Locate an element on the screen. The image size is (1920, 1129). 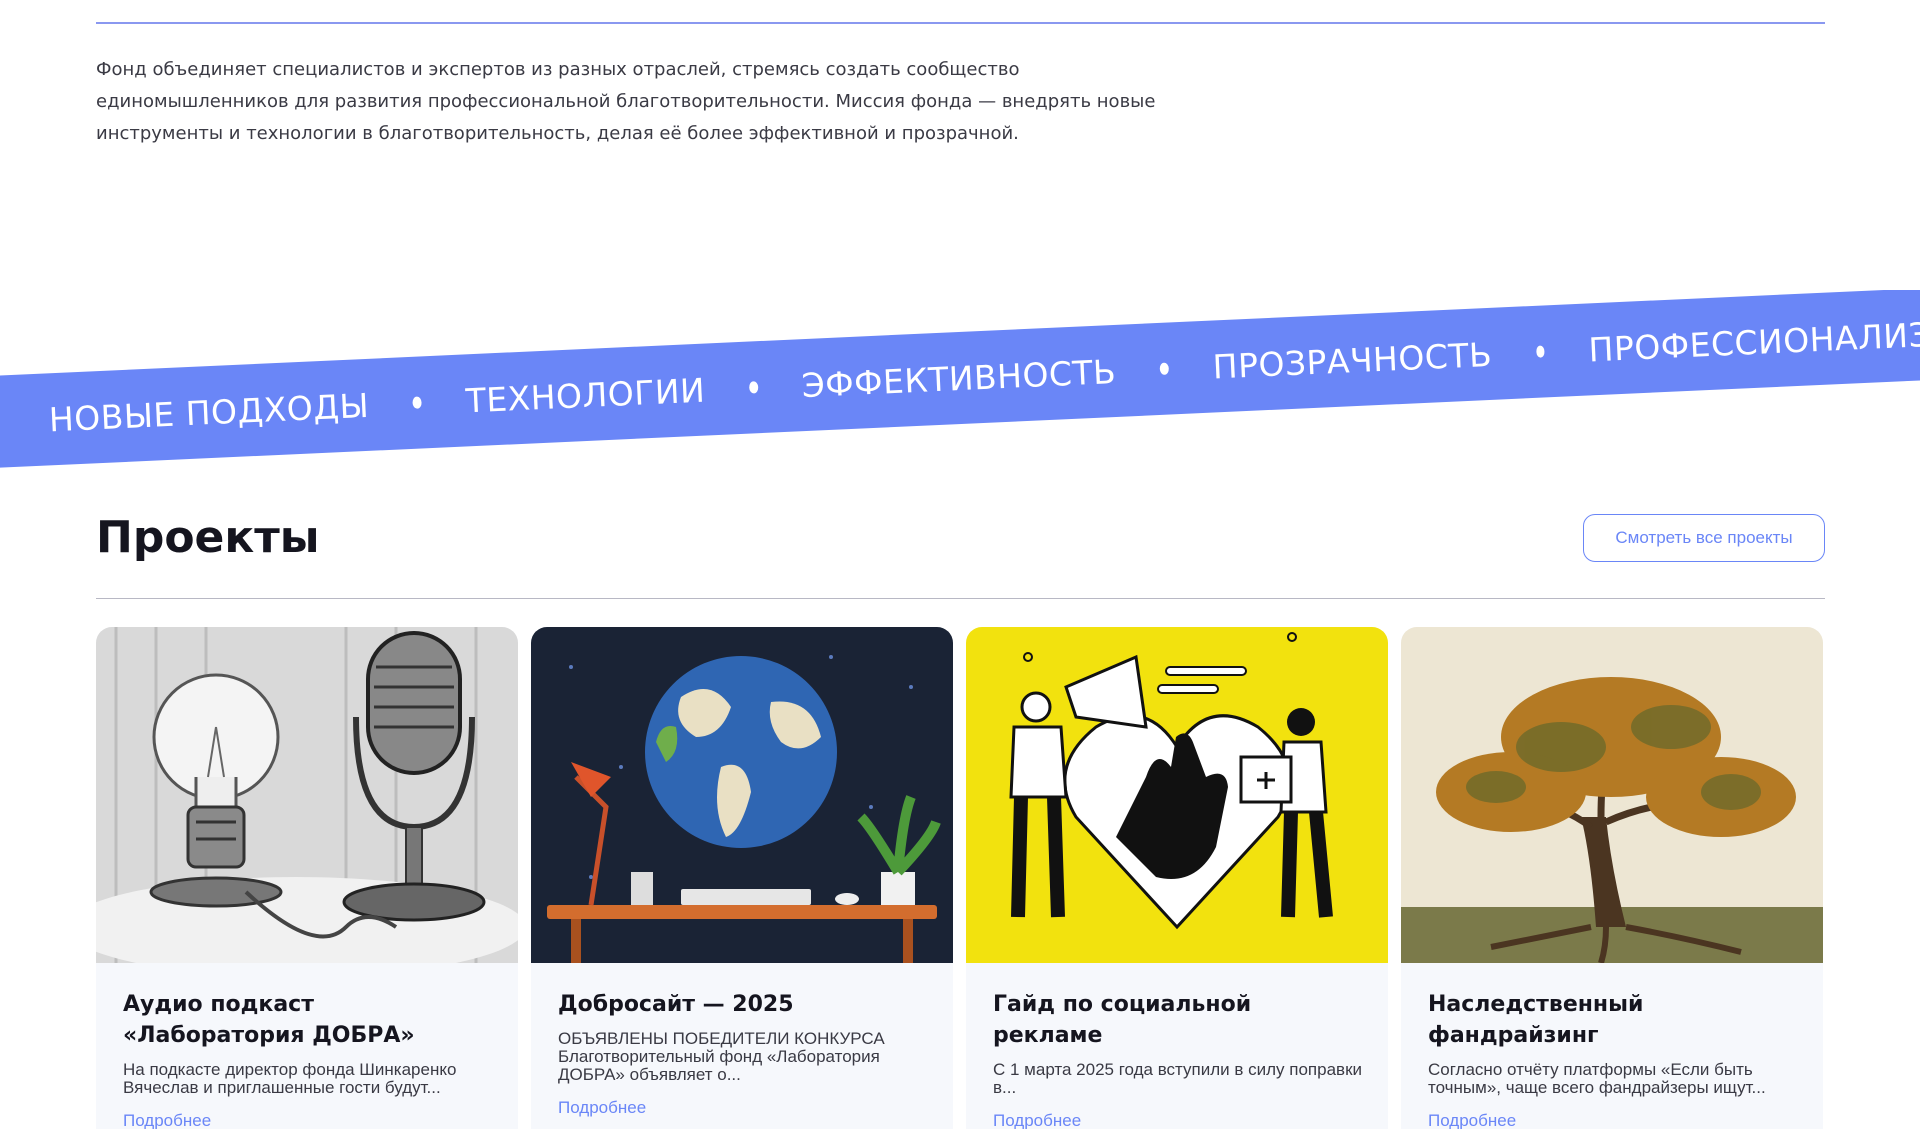
ribbon-item: ЭФФЕКТИВНОСТЬ is located at coordinates (959, 378).